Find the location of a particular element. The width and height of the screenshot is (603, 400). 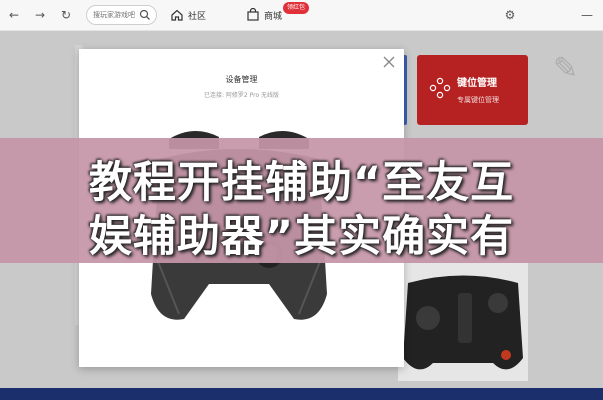

banner-line-2: 娱辅助器”其实确实有 is located at coordinates (301, 237).